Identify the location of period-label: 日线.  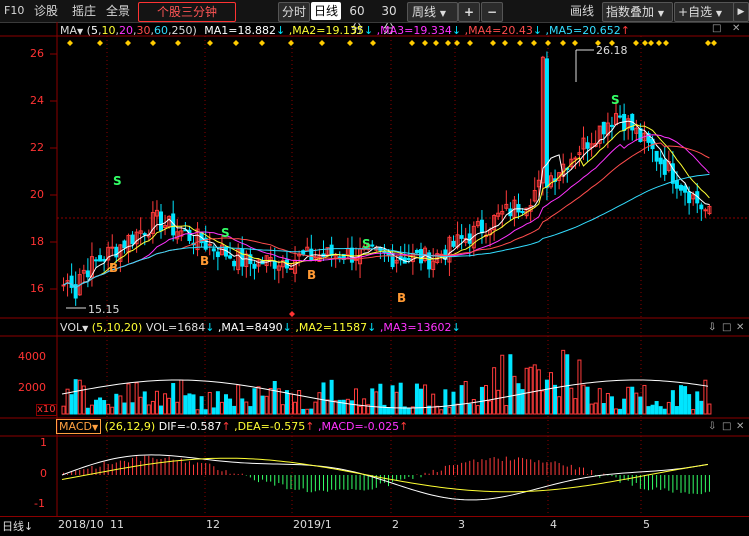
(13, 526).